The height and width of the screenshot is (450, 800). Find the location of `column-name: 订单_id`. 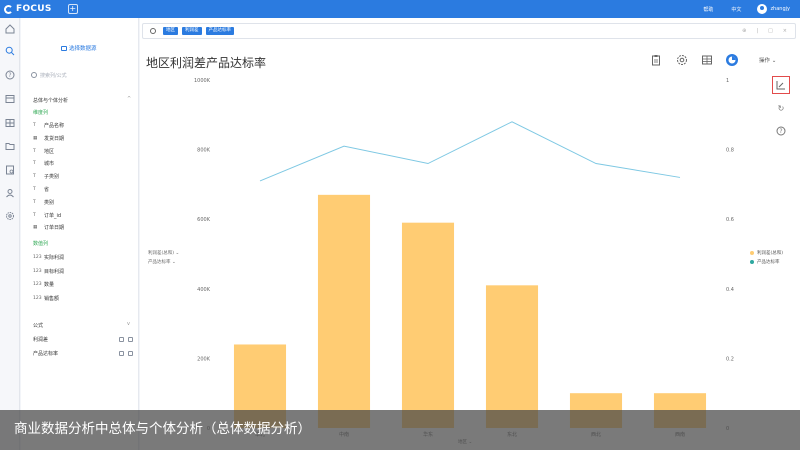

column-name: 订单_id is located at coordinates (53, 215).